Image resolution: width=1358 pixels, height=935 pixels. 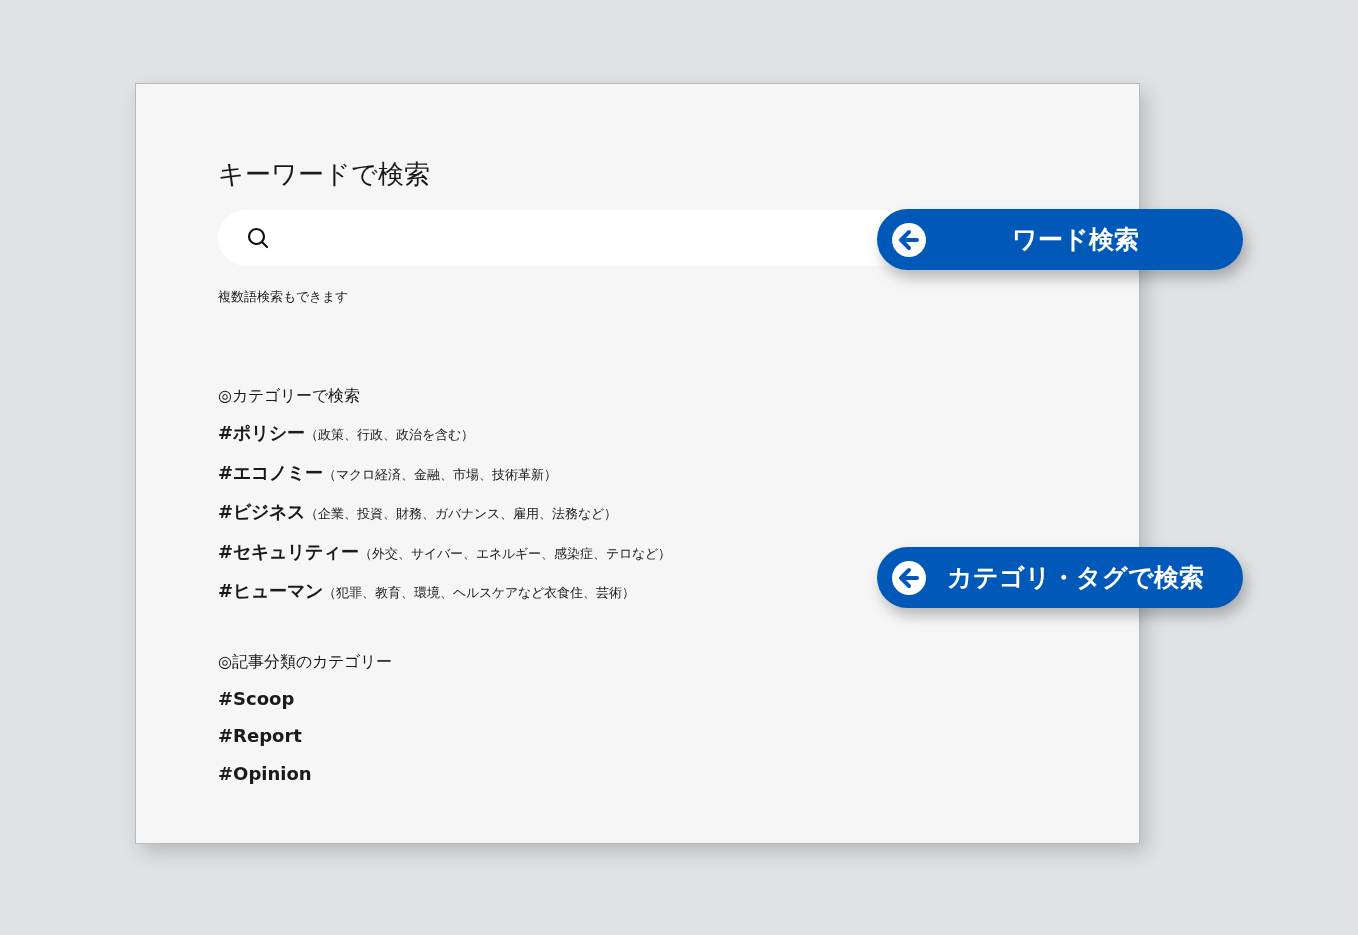 I want to click on section-heading: ◎カテゴリーで検索, so click(x=289, y=396).